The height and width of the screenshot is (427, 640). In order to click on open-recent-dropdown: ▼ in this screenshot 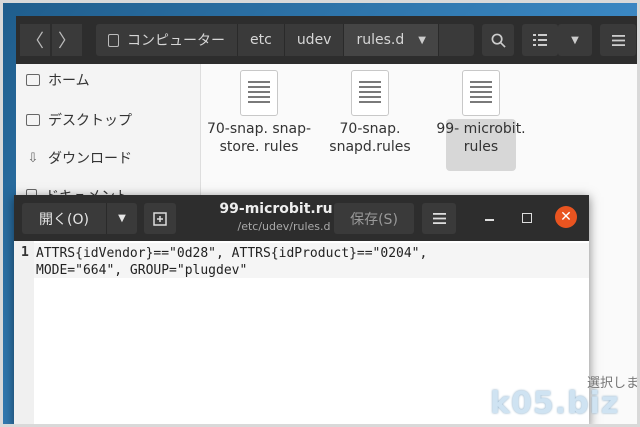, I will do `click(121, 218)`.